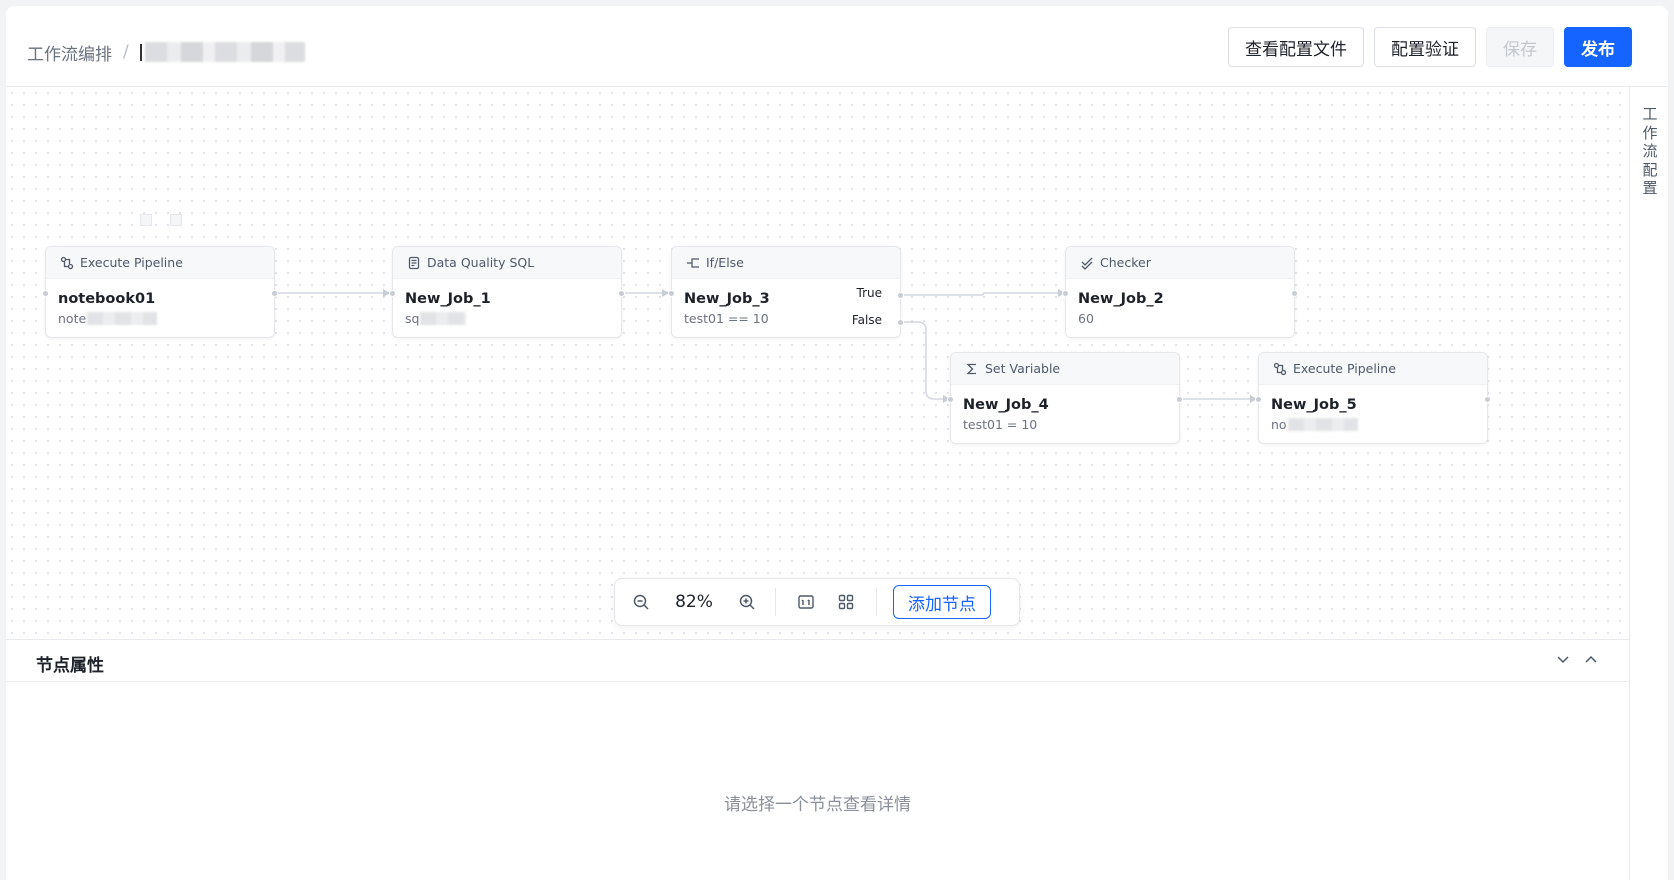 The height and width of the screenshot is (880, 1674). Describe the element at coordinates (1086, 318) in the screenshot. I see `node-subtitle: 60` at that location.